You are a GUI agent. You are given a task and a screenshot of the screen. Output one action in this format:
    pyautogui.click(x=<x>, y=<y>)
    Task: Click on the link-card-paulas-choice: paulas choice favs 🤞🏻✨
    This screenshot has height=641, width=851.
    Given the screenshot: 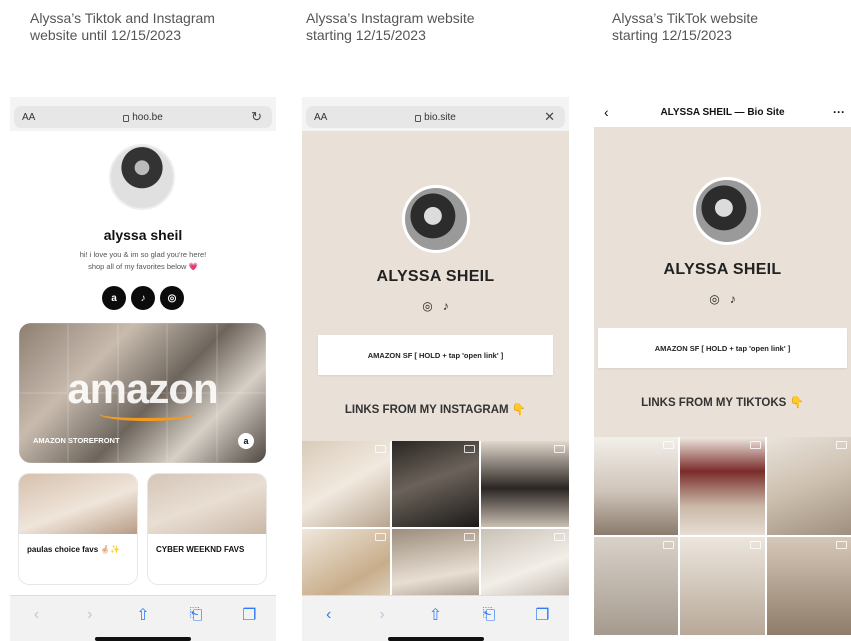 What is the action you would take?
    pyautogui.click(x=78, y=529)
    